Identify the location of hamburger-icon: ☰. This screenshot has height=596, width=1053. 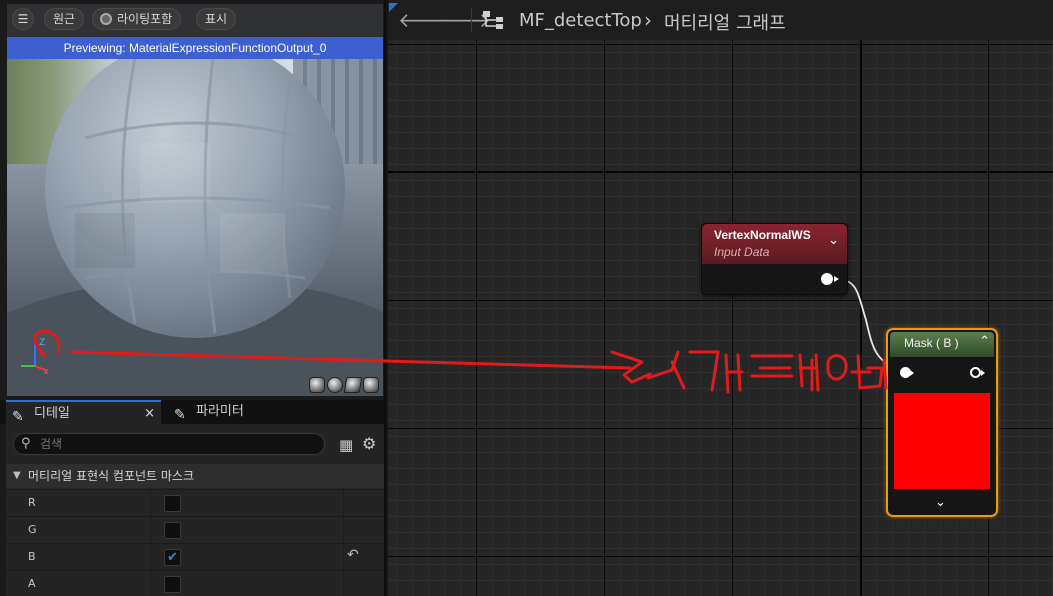
(23, 19).